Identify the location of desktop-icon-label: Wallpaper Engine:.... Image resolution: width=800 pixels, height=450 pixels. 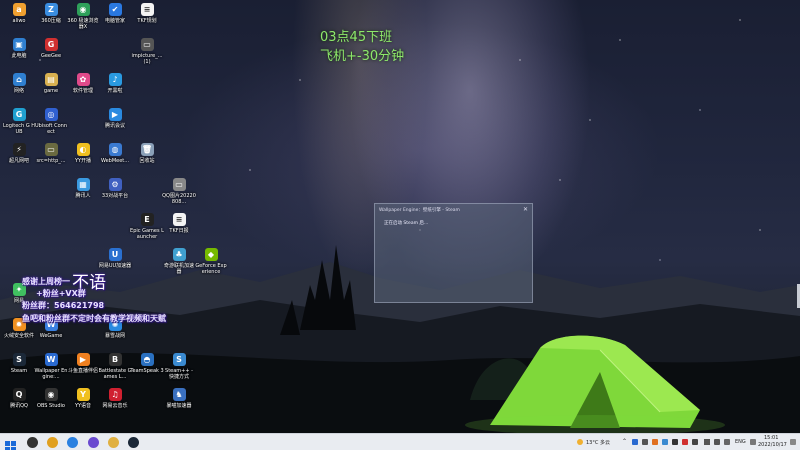
(51, 374).